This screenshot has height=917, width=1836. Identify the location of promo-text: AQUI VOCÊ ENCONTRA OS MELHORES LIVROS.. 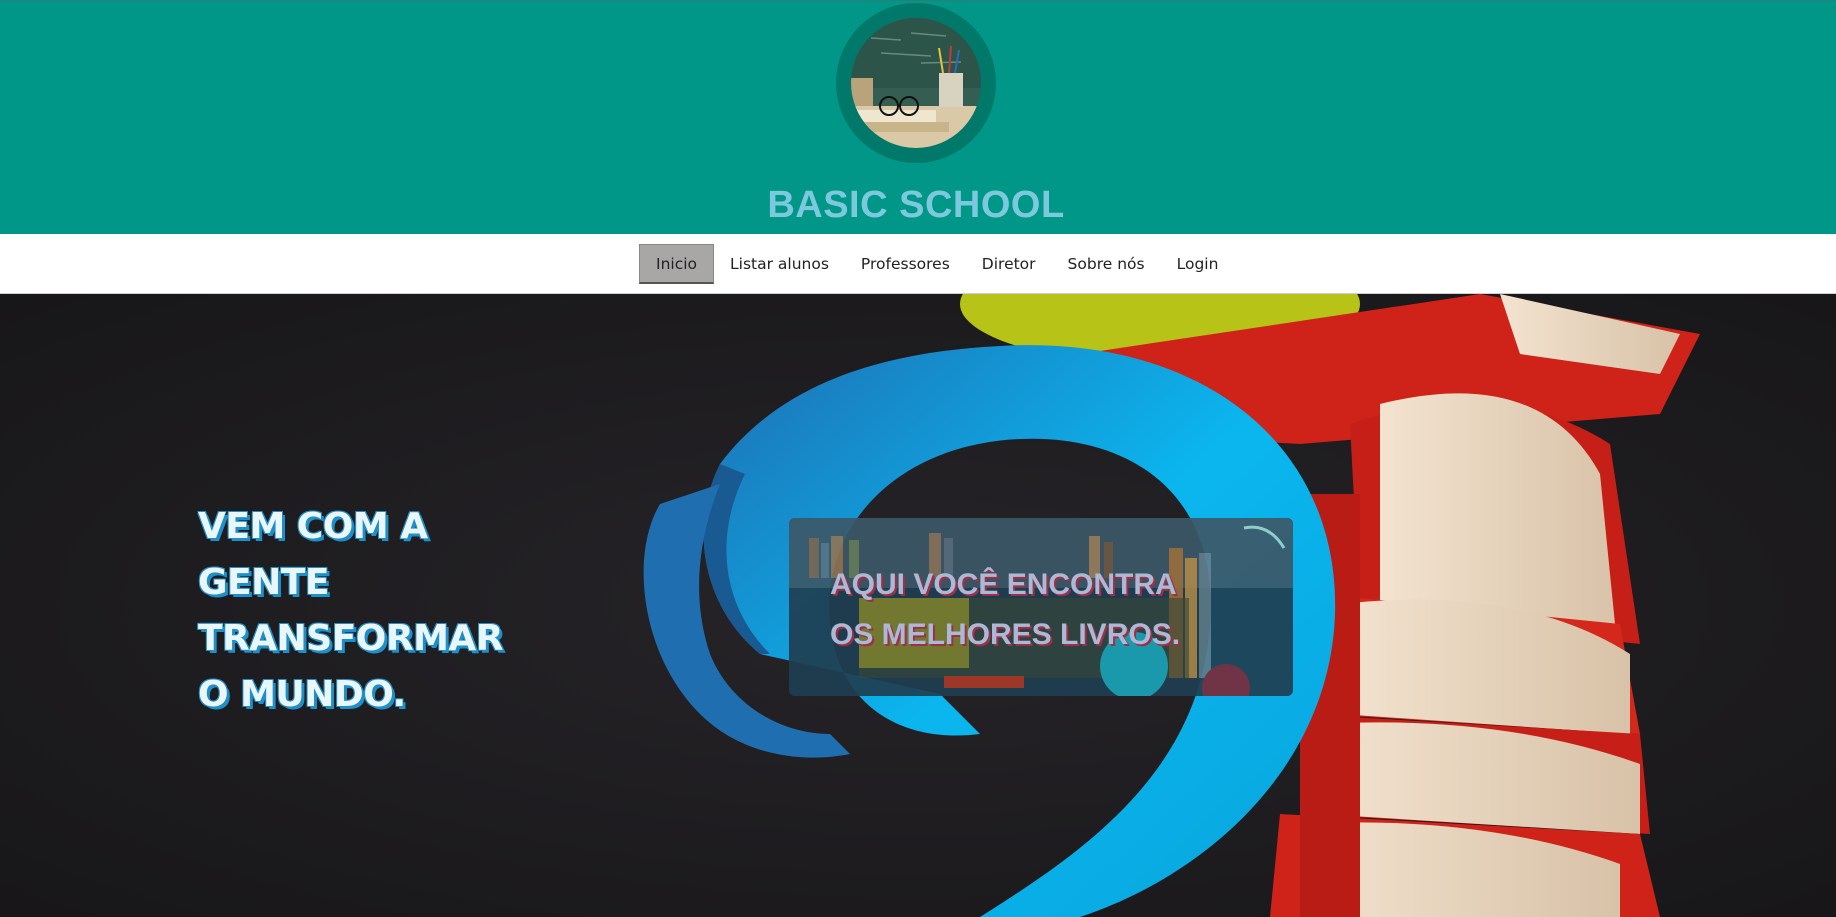
(1005, 610).